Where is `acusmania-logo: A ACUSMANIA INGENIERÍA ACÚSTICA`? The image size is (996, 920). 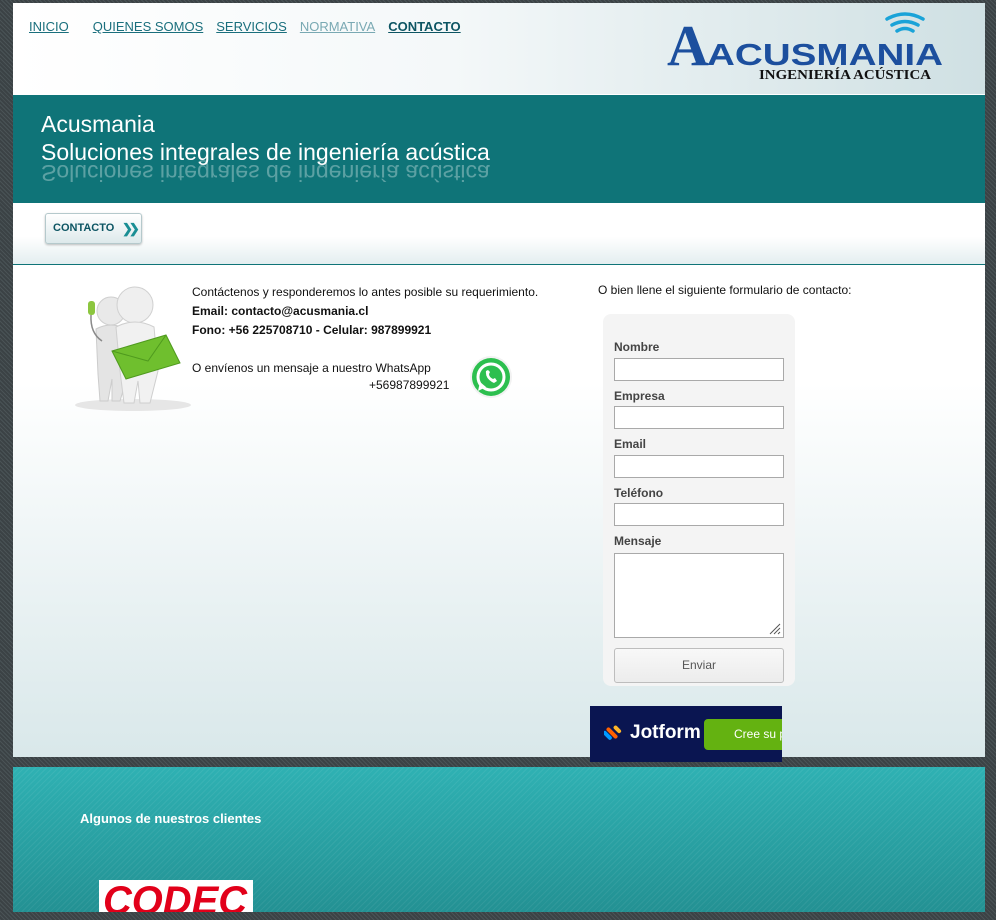 acusmania-logo: A ACUSMANIA INGENIERÍA ACÚSTICA is located at coordinates (805, 47).